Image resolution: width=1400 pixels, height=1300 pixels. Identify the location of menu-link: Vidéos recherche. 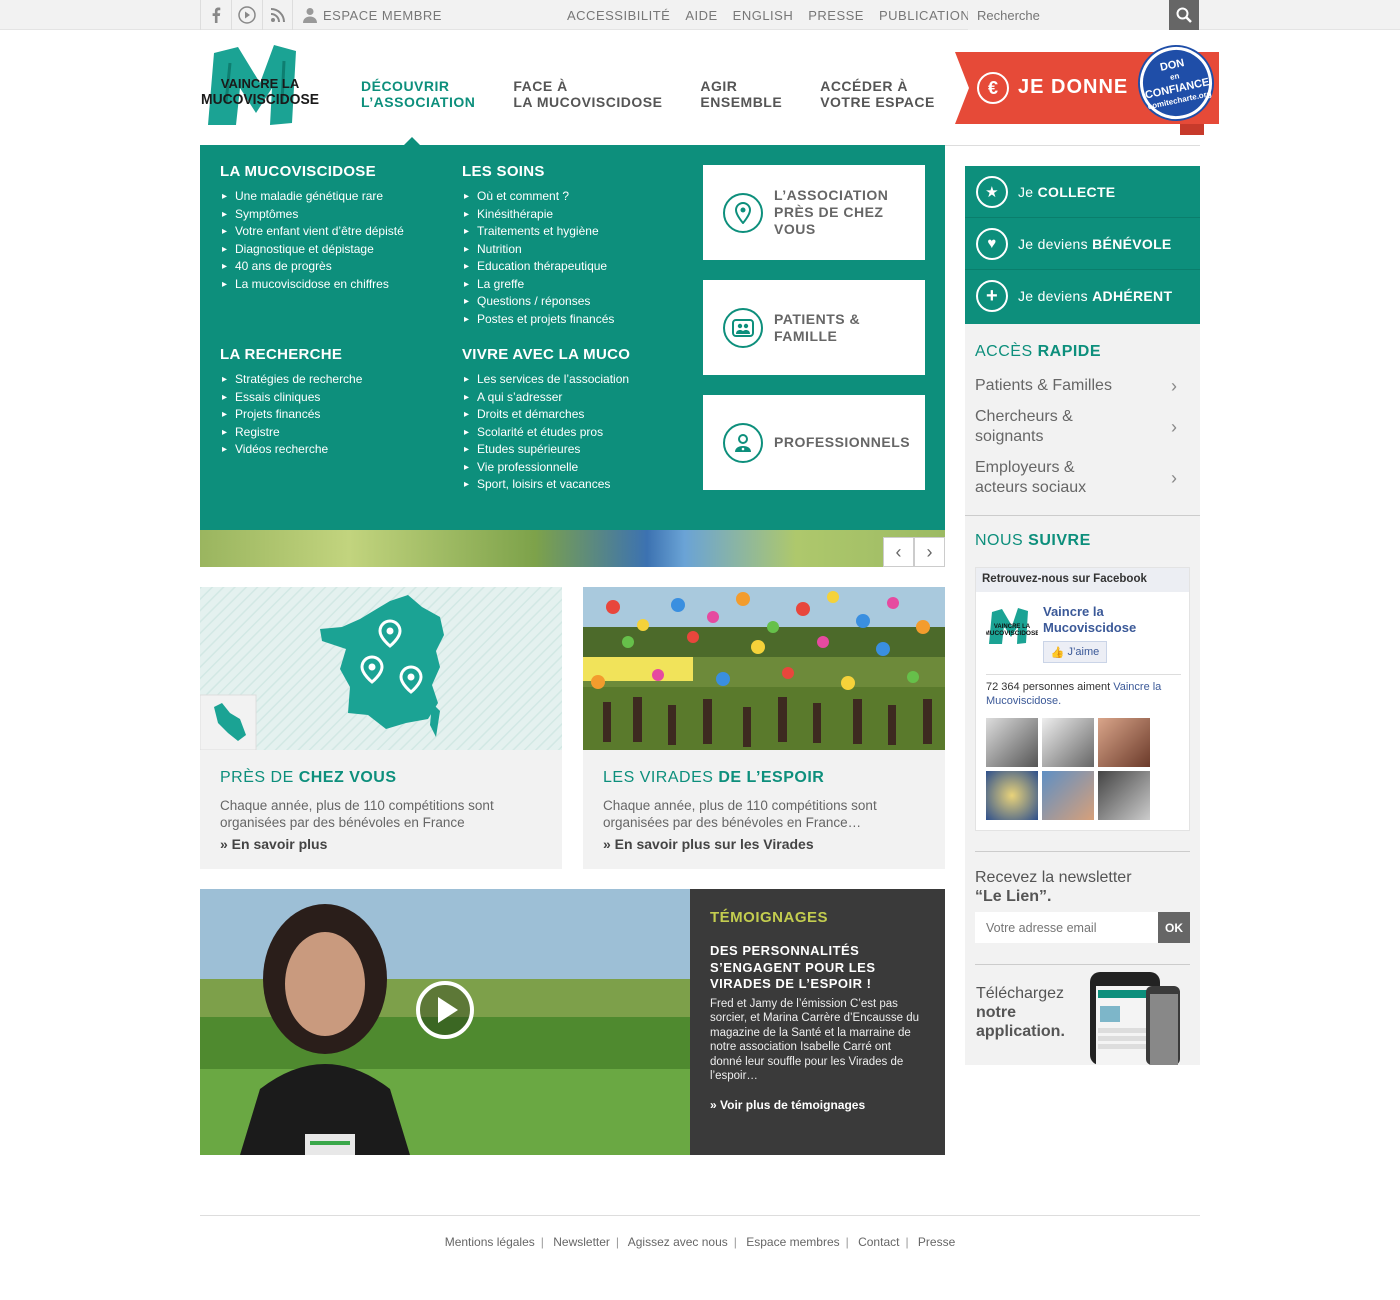
(291, 450).